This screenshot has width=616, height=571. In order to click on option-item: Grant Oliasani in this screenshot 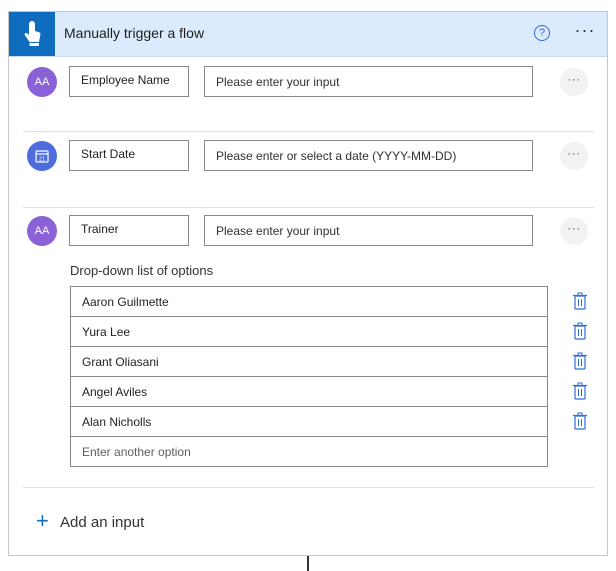, I will do `click(328, 361)`.